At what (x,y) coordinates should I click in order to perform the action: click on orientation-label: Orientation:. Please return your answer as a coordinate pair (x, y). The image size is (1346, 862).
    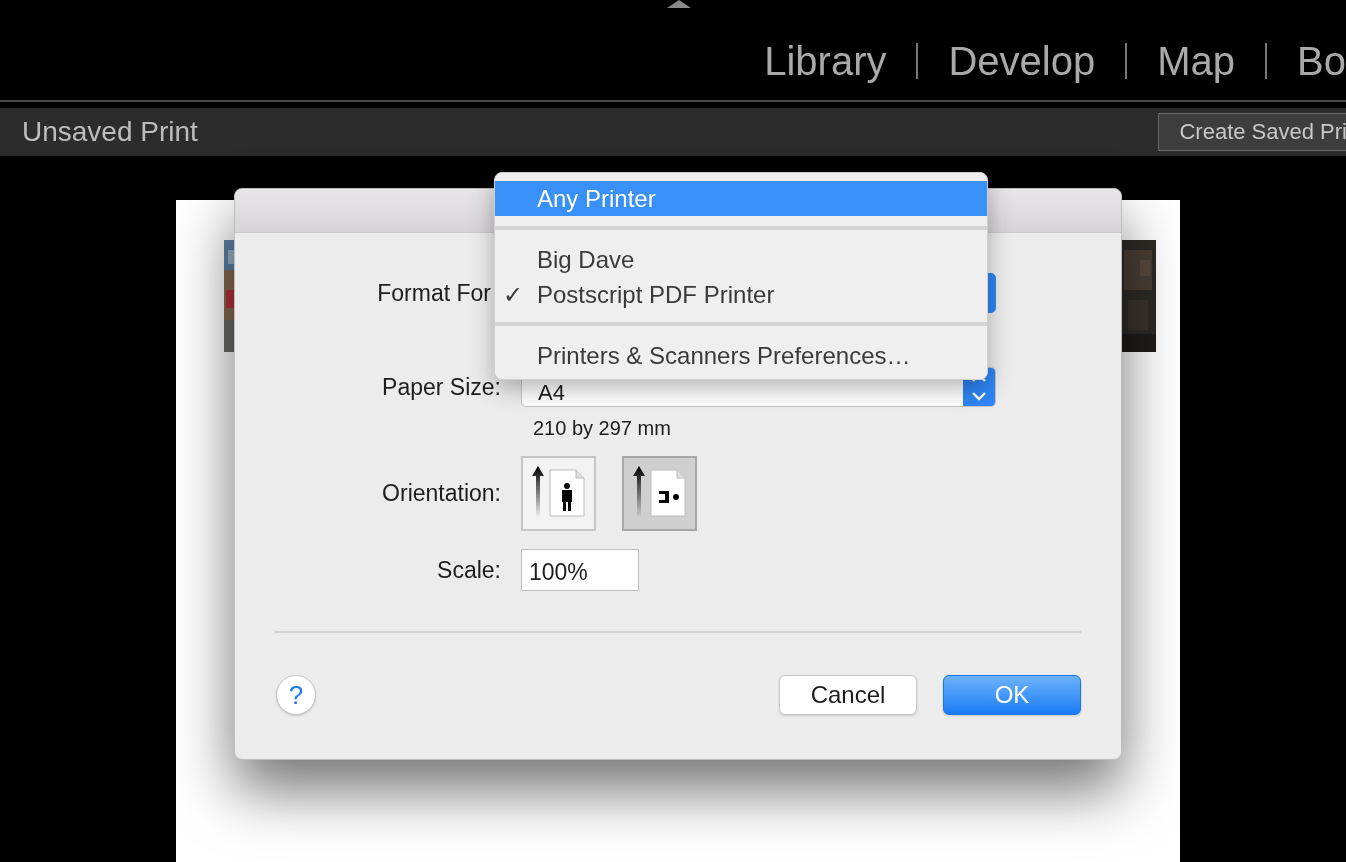
    Looking at the image, I should click on (441, 493).